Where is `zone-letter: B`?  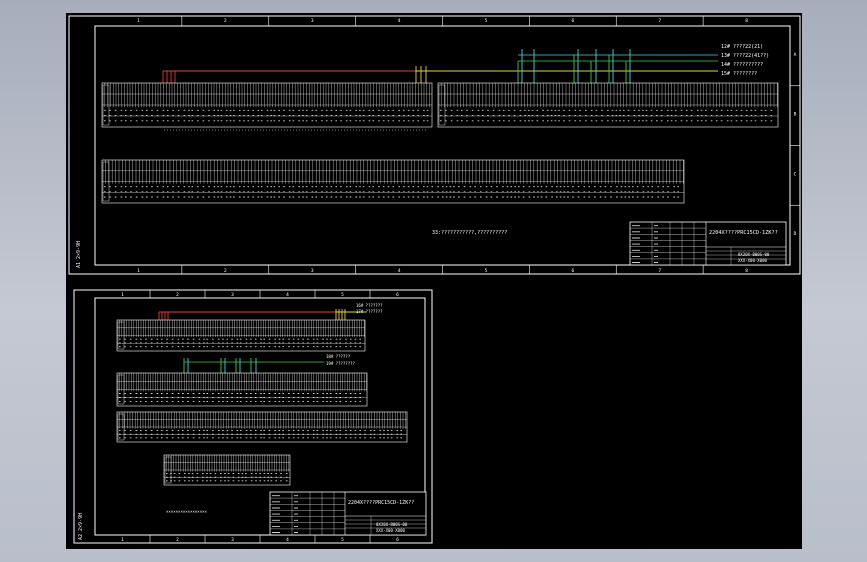 zone-letter: B is located at coordinates (795, 115).